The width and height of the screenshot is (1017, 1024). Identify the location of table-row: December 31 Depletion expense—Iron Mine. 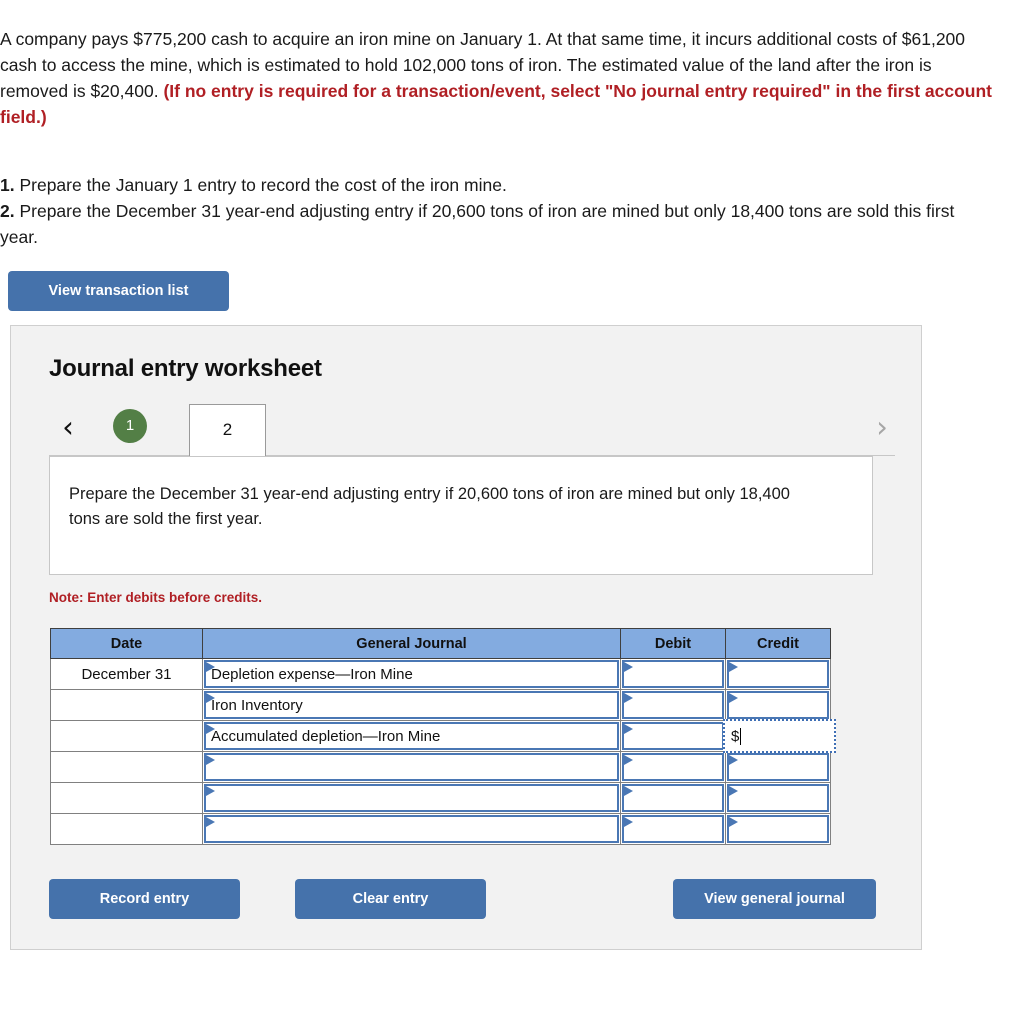
(440, 674).